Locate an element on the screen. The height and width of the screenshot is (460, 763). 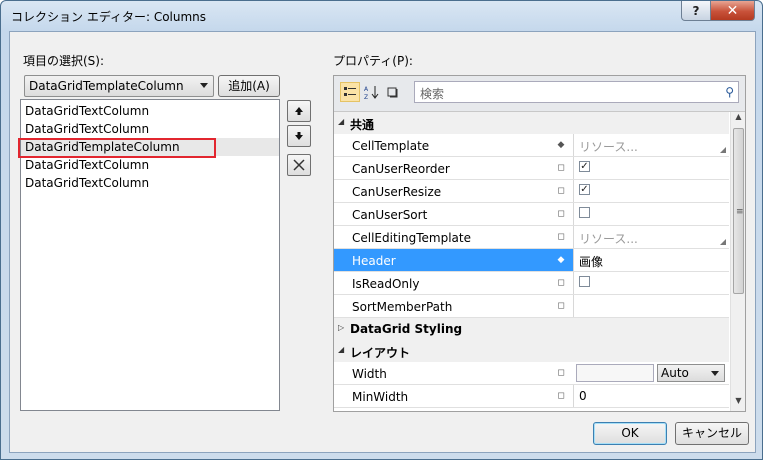
items-label: 項目の選択(S): is located at coordinates (64, 61).